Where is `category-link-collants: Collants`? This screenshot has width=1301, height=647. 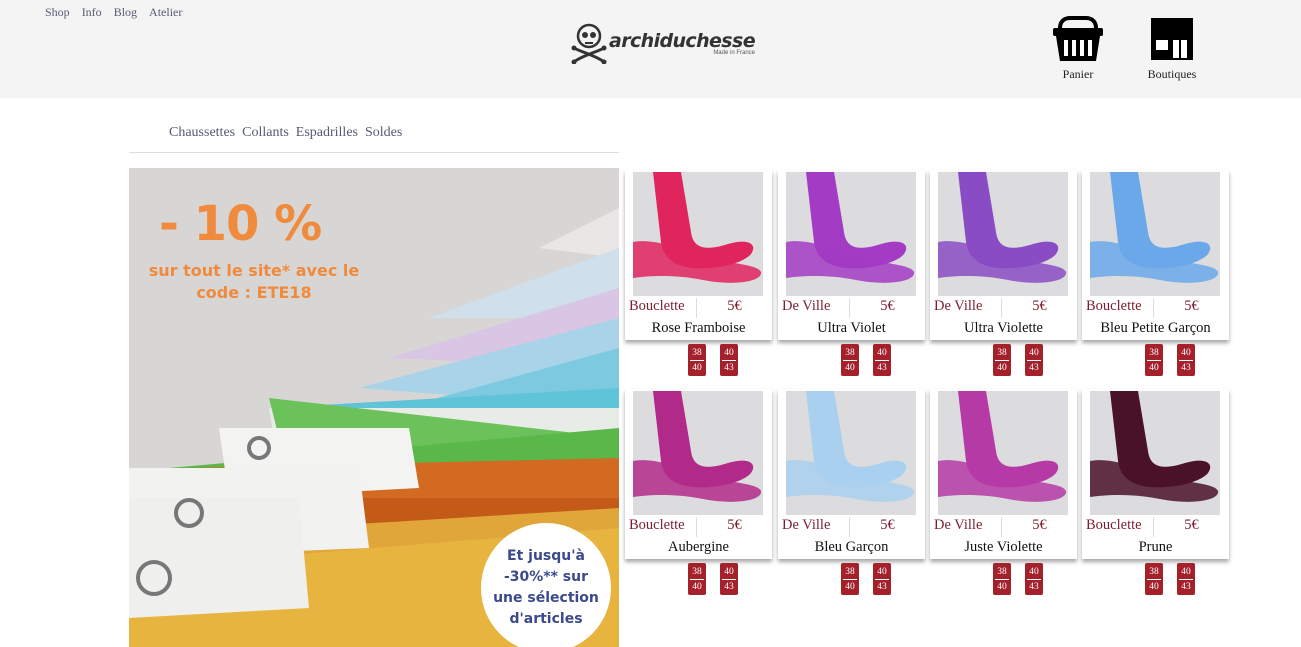 category-link-collants: Collants is located at coordinates (265, 132).